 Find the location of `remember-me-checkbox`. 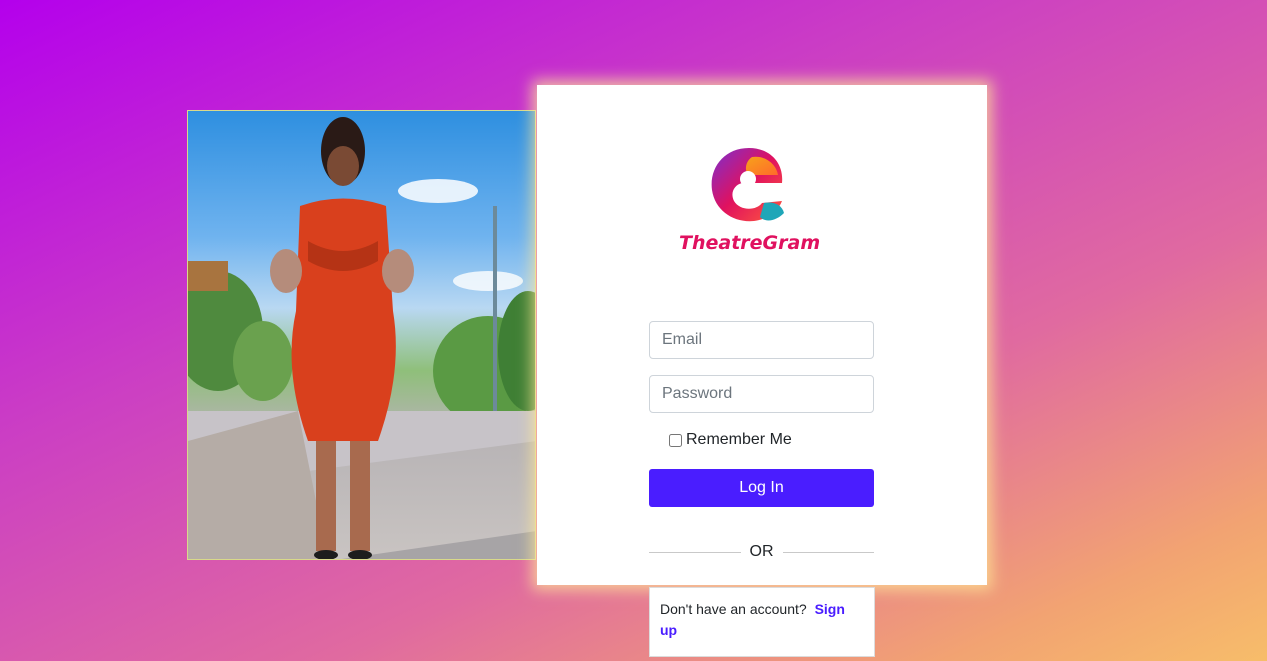

remember-me-checkbox is located at coordinates (675, 440).